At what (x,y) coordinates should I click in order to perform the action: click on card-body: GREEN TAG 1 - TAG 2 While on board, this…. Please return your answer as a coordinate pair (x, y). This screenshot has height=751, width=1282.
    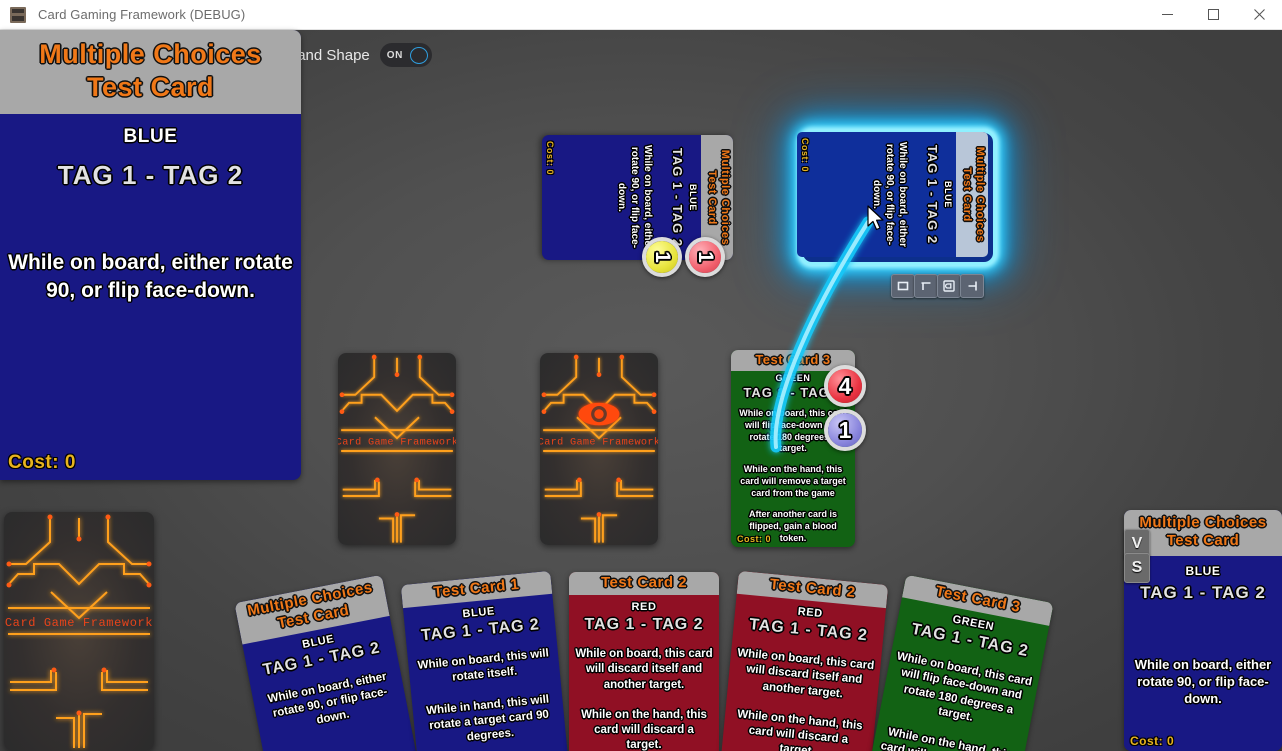
    Looking at the image, I should click on (959, 674).